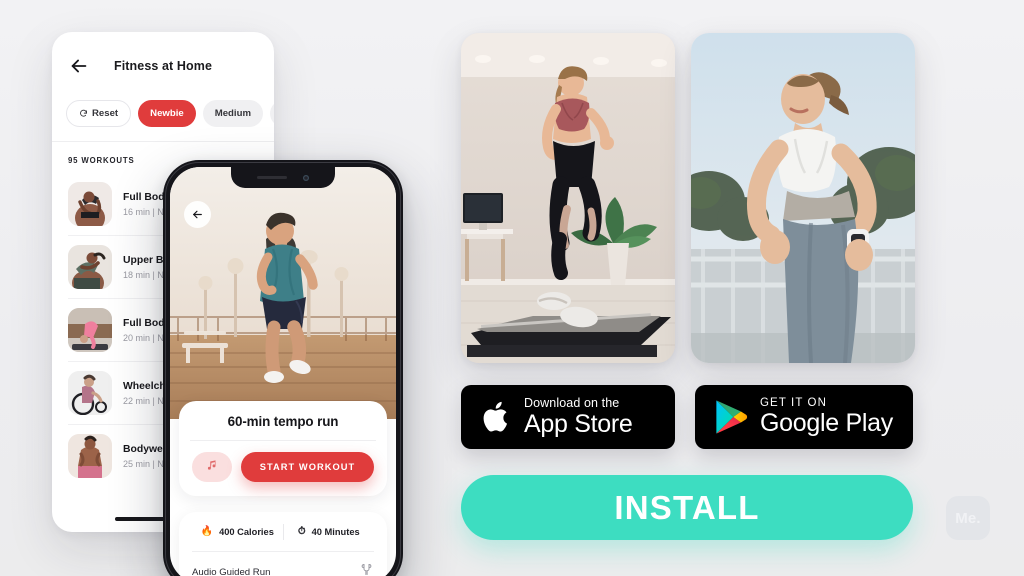  I want to click on audio-guided-row: Audio Guided Run, so click(283, 569).